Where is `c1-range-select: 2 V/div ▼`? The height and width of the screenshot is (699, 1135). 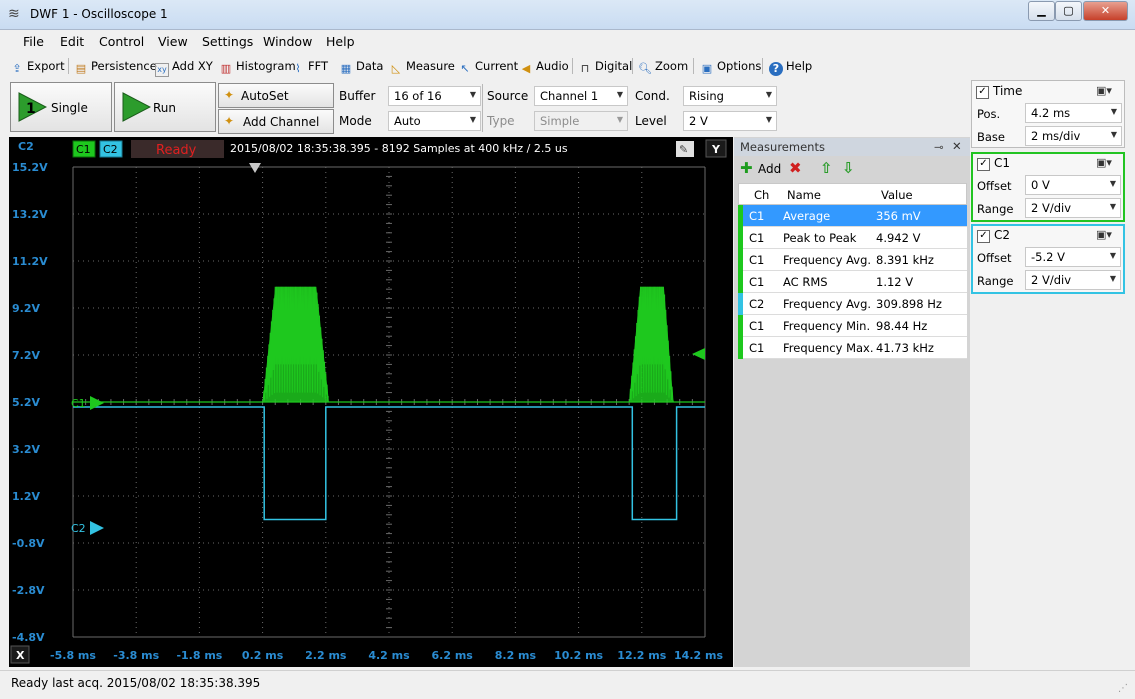 c1-range-select: 2 V/div ▼ is located at coordinates (1073, 208).